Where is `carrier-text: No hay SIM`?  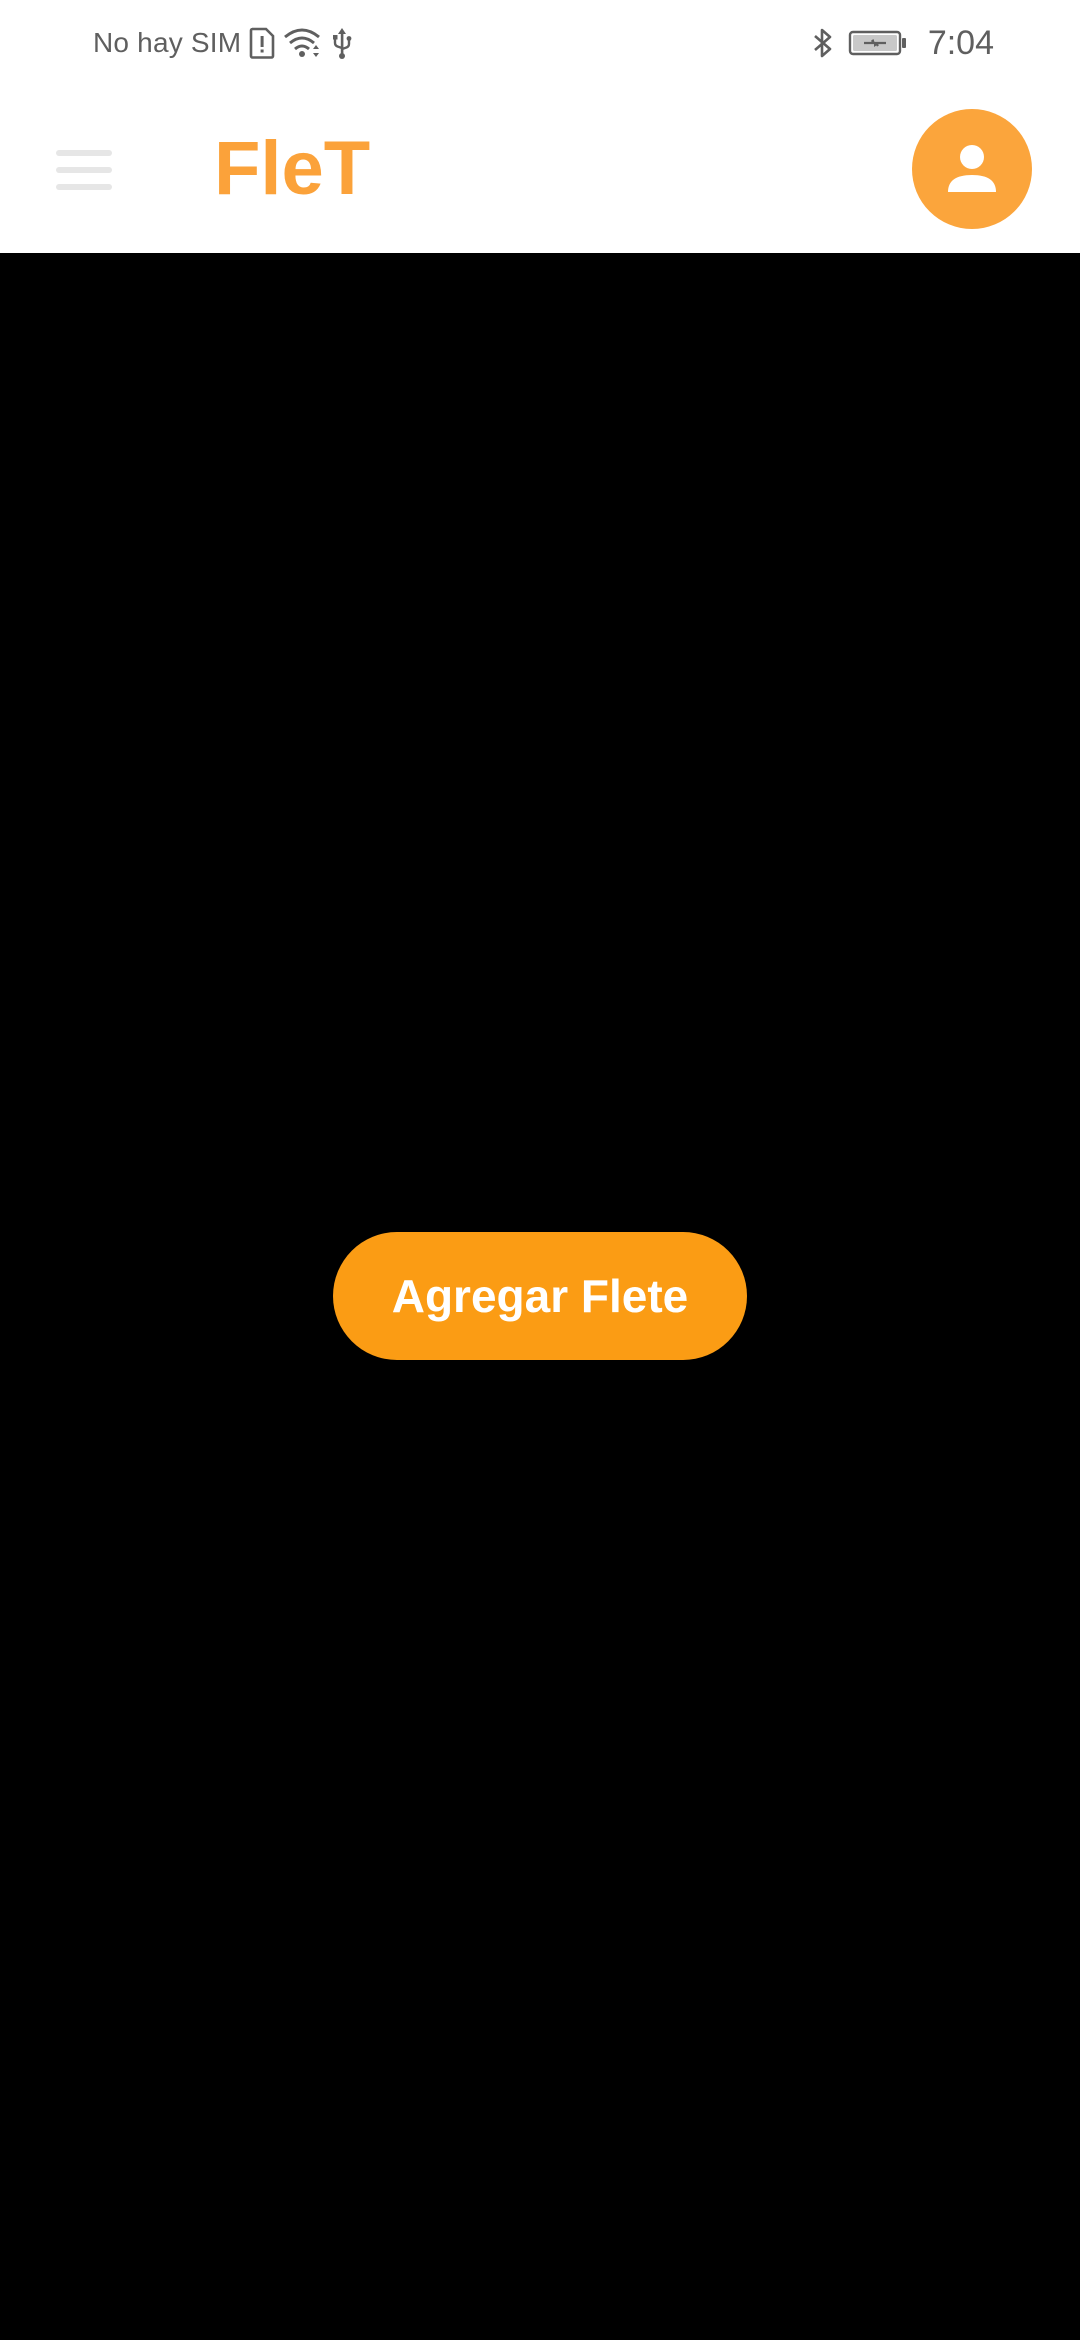 carrier-text: No hay SIM is located at coordinates (167, 42).